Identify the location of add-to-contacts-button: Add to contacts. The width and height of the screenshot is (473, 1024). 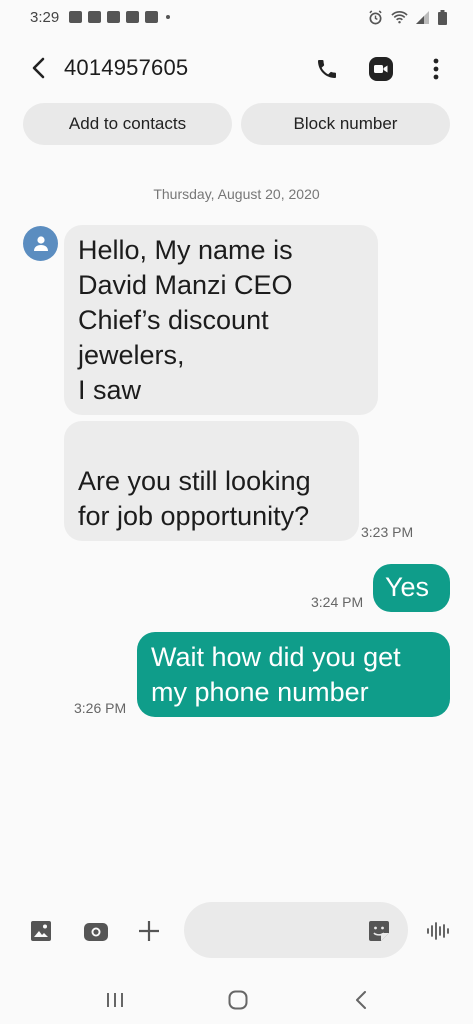
(127, 124).